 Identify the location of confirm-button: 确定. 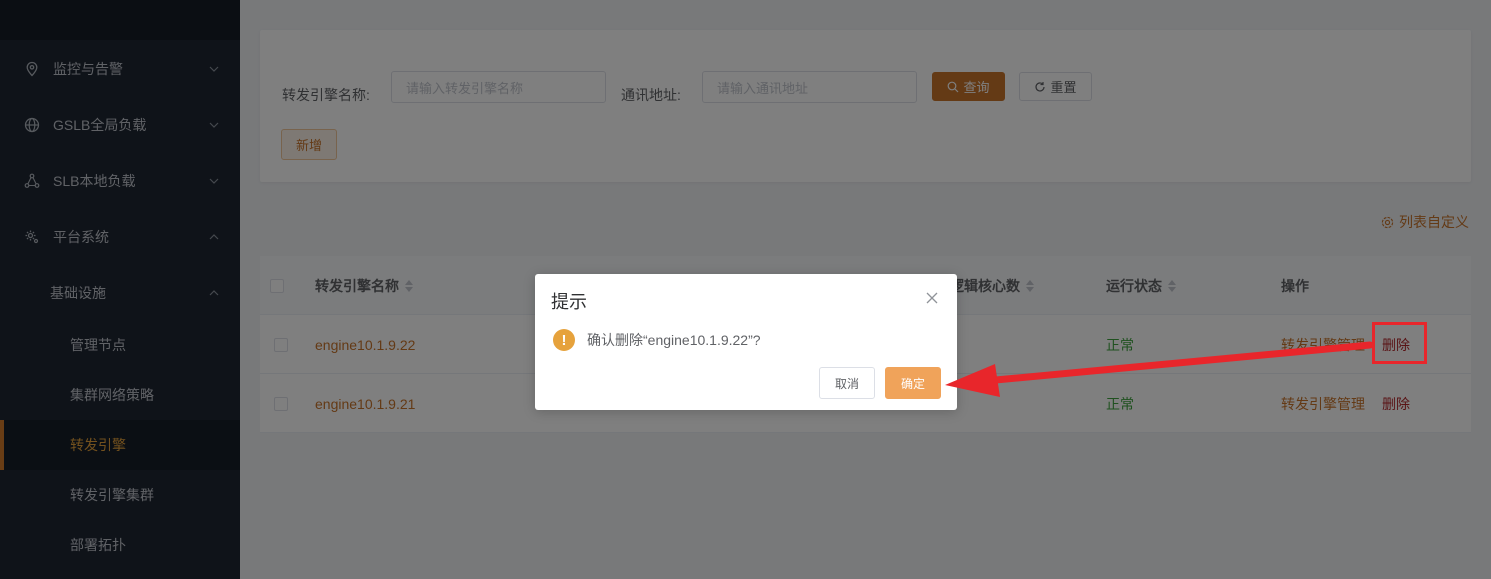
(913, 383).